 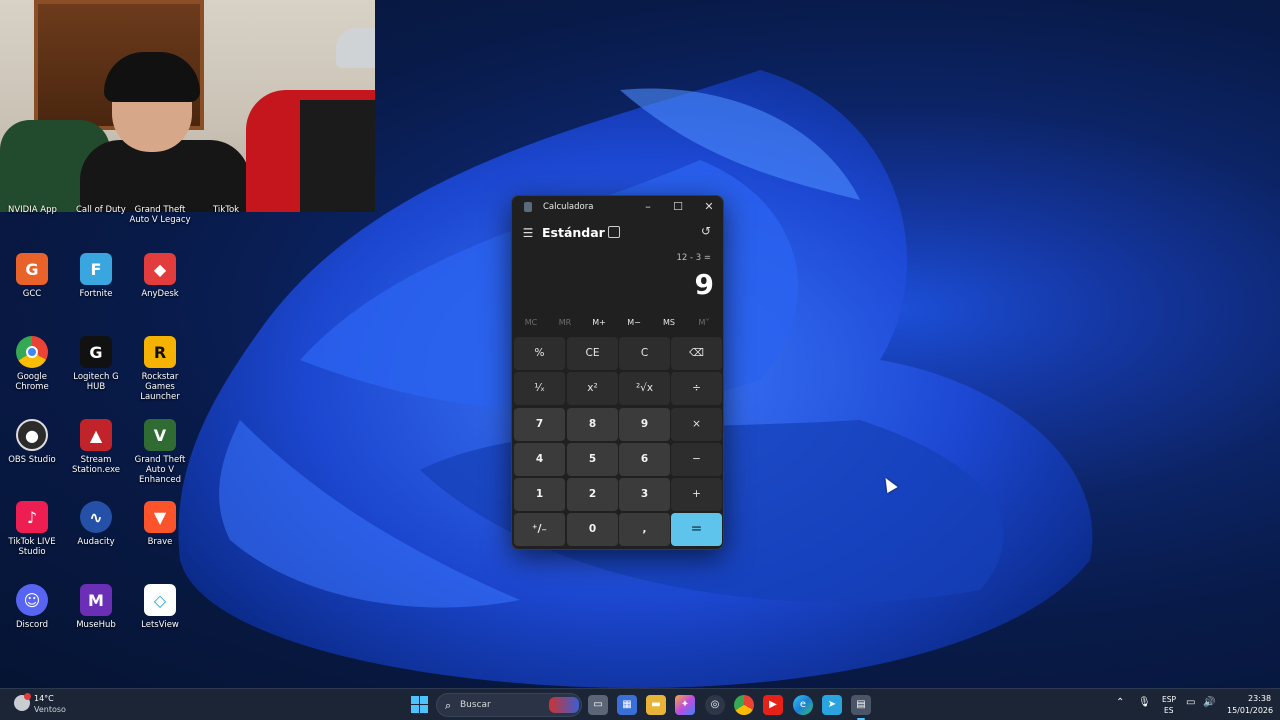 What do you see at coordinates (696, 494) in the screenshot?
I see `add-button: +` at bounding box center [696, 494].